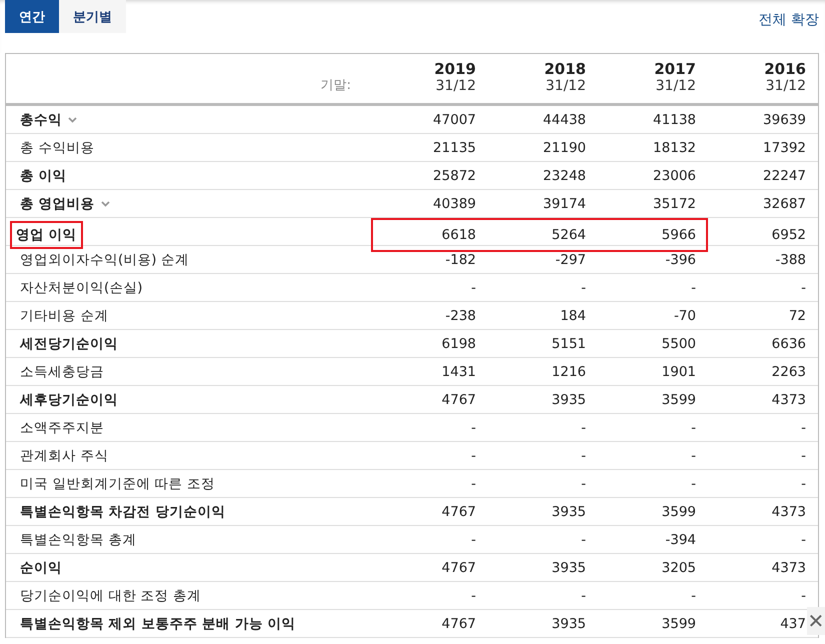  What do you see at coordinates (92, 16) in the screenshot?
I see `period-tab: 분기별` at bounding box center [92, 16].